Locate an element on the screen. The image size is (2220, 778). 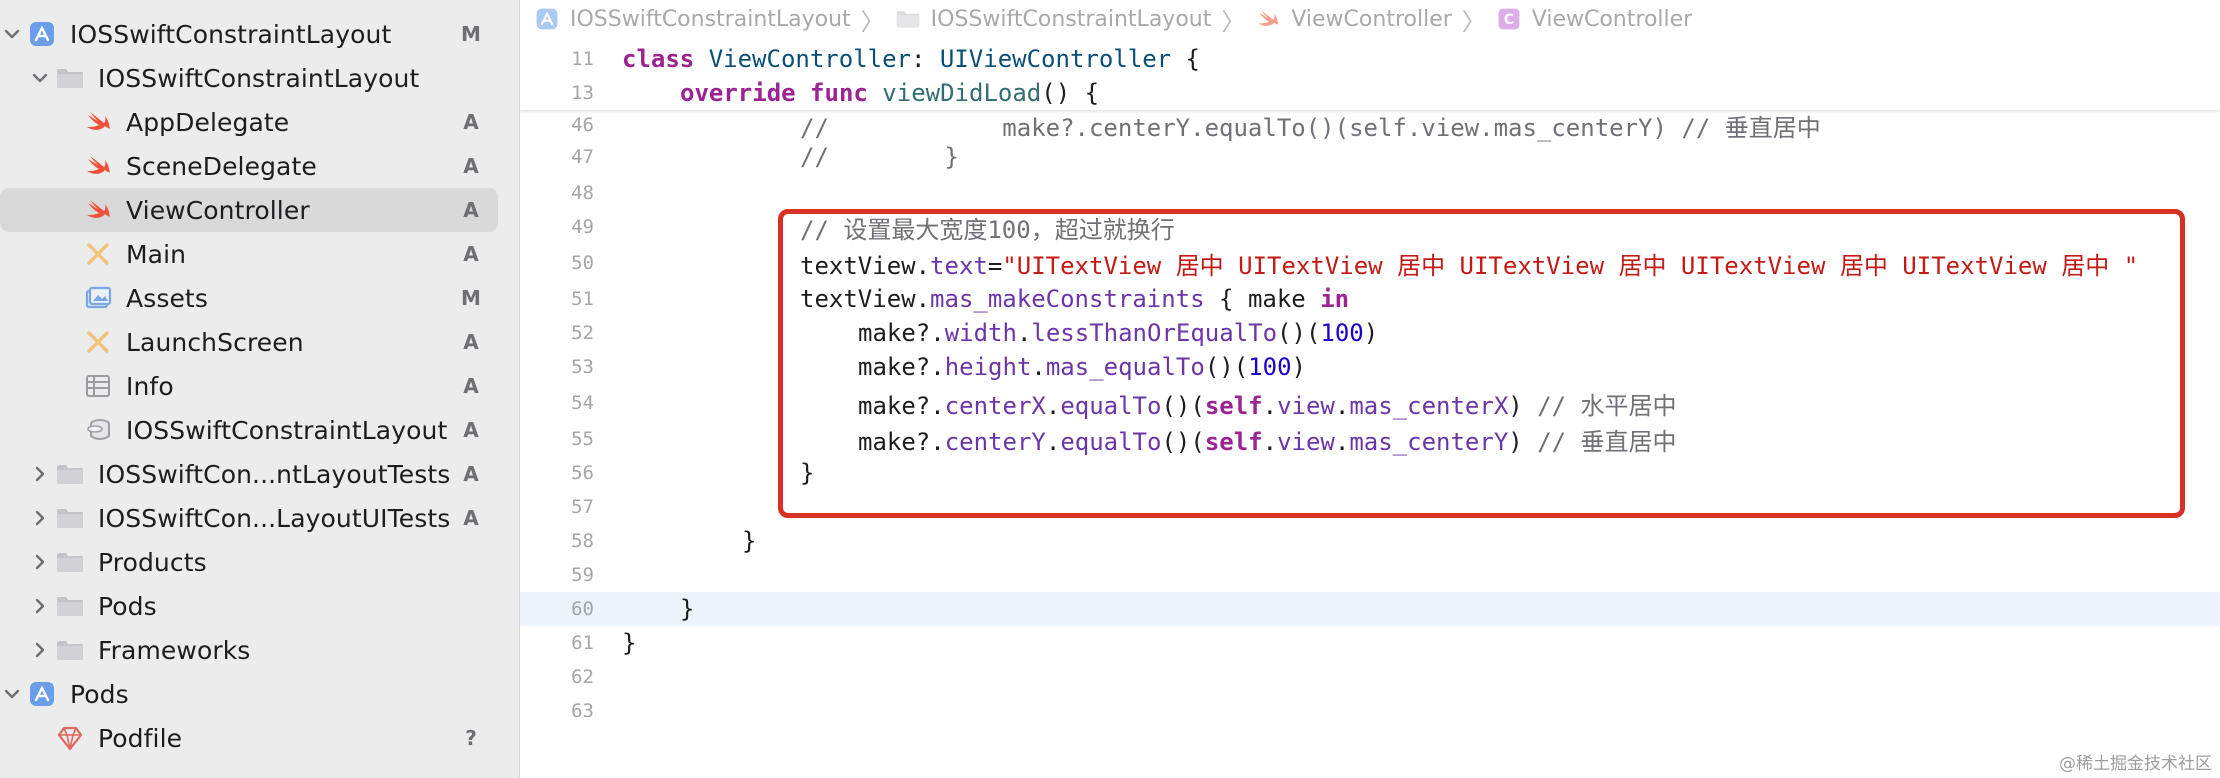
navigator-row: Assets M is located at coordinates (259, 298).